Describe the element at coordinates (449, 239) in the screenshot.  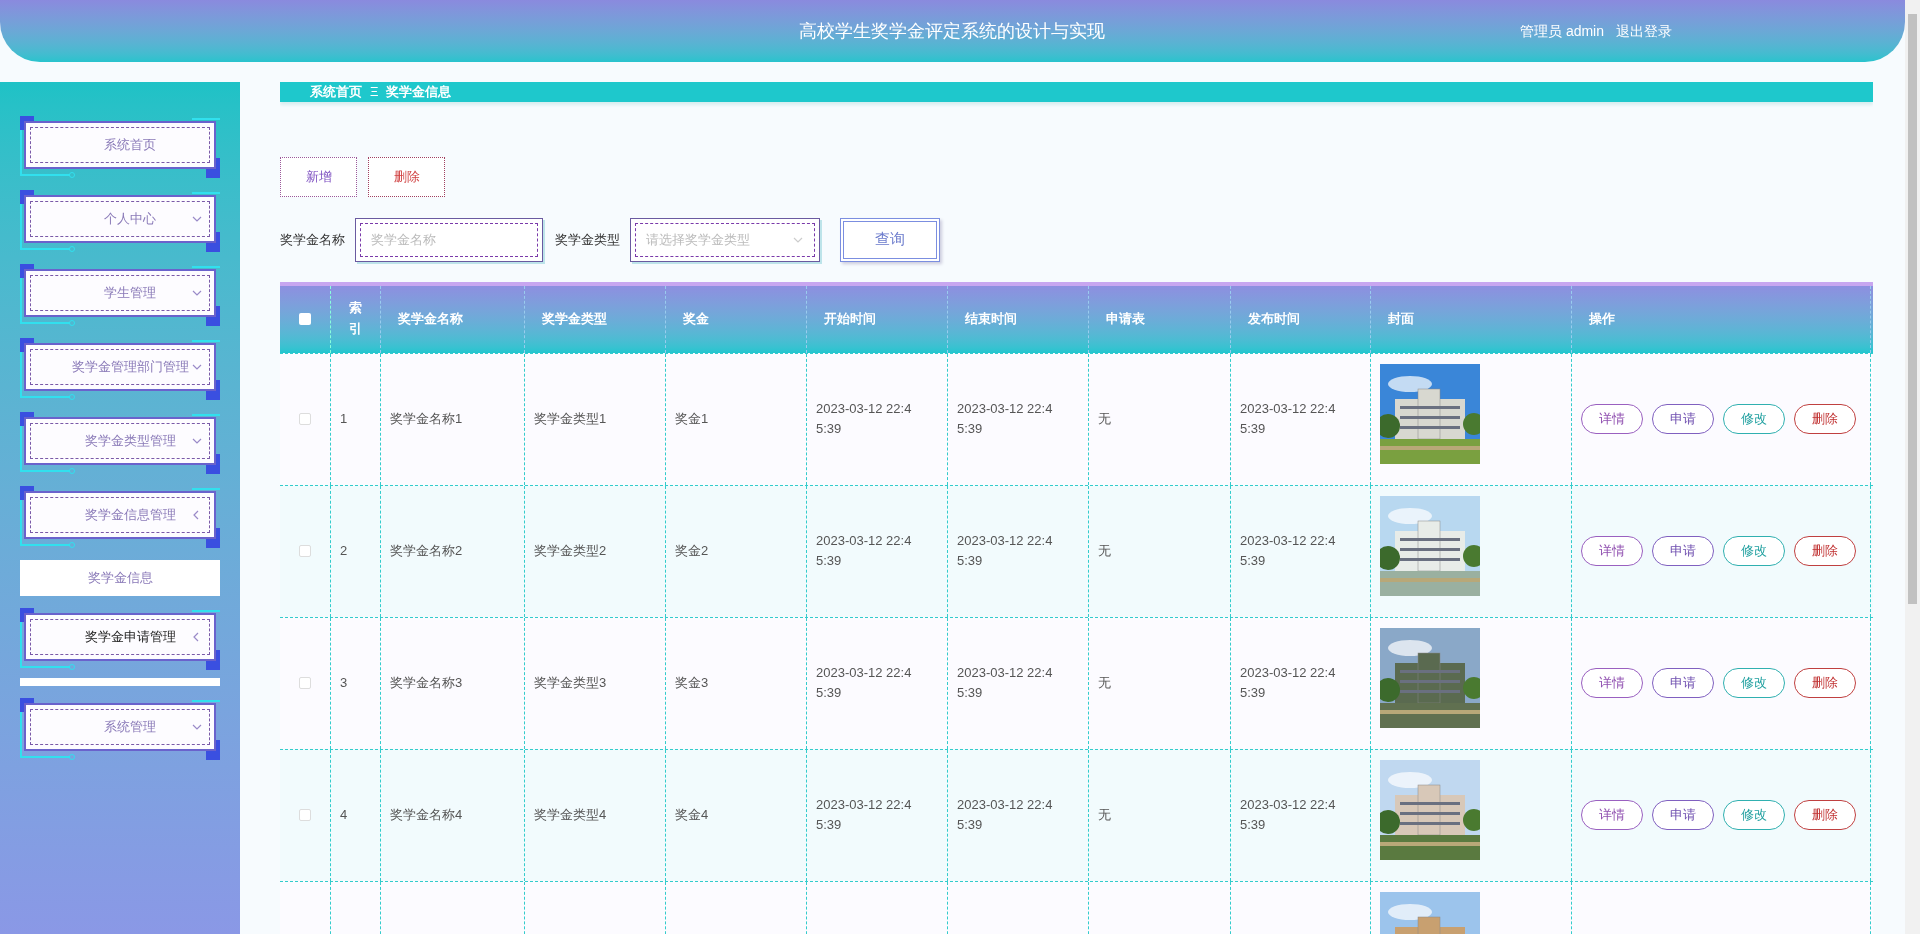
I see `name-input: 奖学金名称` at that location.